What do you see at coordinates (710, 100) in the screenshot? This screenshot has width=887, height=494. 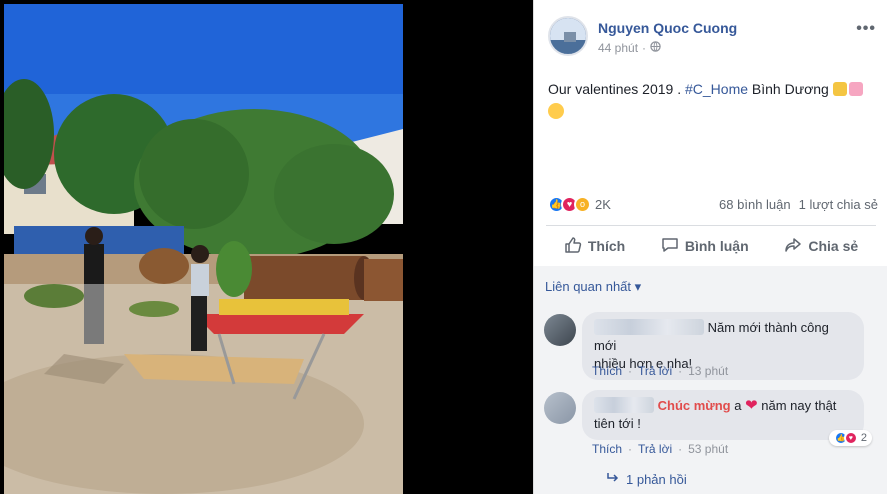 I see `post-caption: Our valentines 2019 . #C_Home Bình Dương` at bounding box center [710, 100].